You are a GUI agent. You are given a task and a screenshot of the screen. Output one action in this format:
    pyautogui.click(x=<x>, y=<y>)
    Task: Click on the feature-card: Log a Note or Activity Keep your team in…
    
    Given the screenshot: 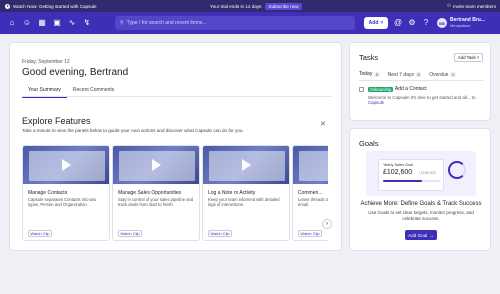 What is the action you would take?
    pyautogui.click(x=246, y=193)
    